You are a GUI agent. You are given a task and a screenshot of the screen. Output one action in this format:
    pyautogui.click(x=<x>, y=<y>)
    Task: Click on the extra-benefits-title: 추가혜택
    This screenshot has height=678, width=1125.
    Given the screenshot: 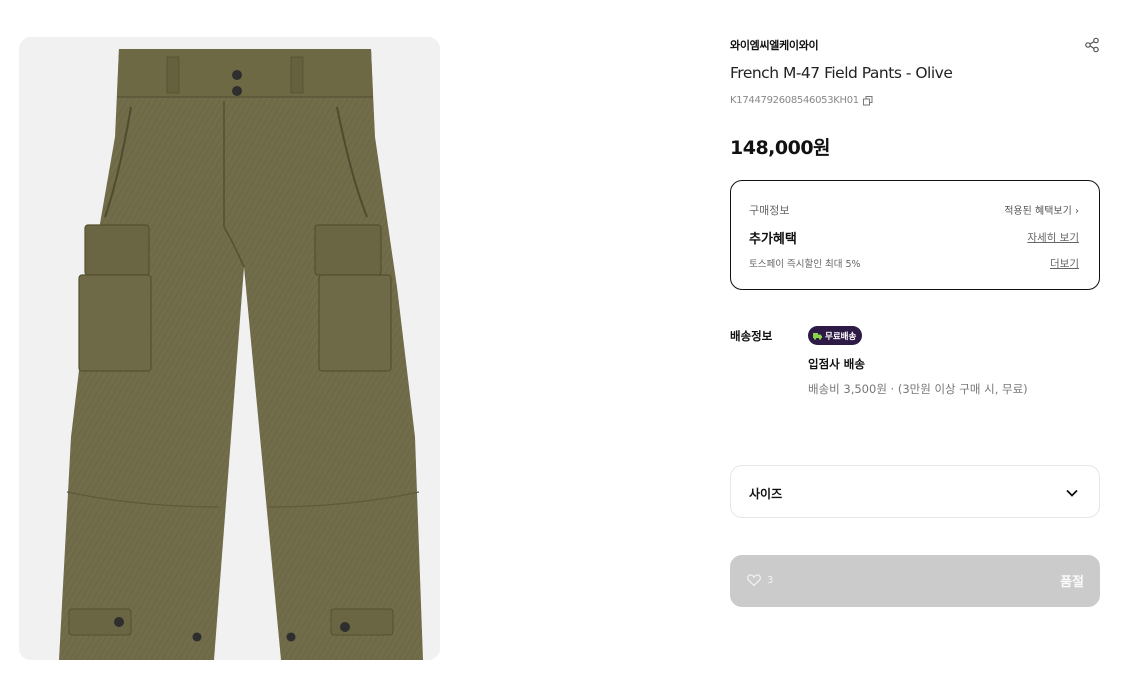 What is the action you would take?
    pyautogui.click(x=773, y=239)
    